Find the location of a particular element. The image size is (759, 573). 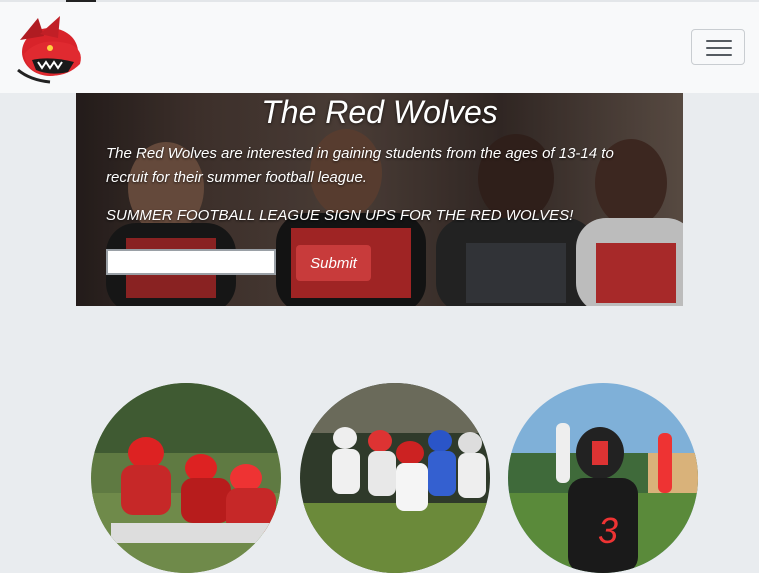

football-lineup-photo is located at coordinates (186, 478).